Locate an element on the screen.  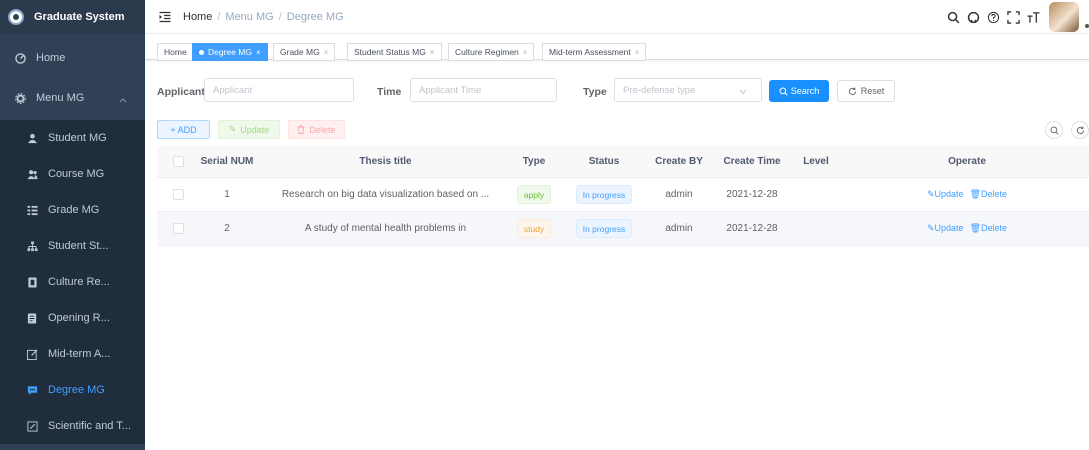
logo-bar: Graduate System is located at coordinates (72, 17).